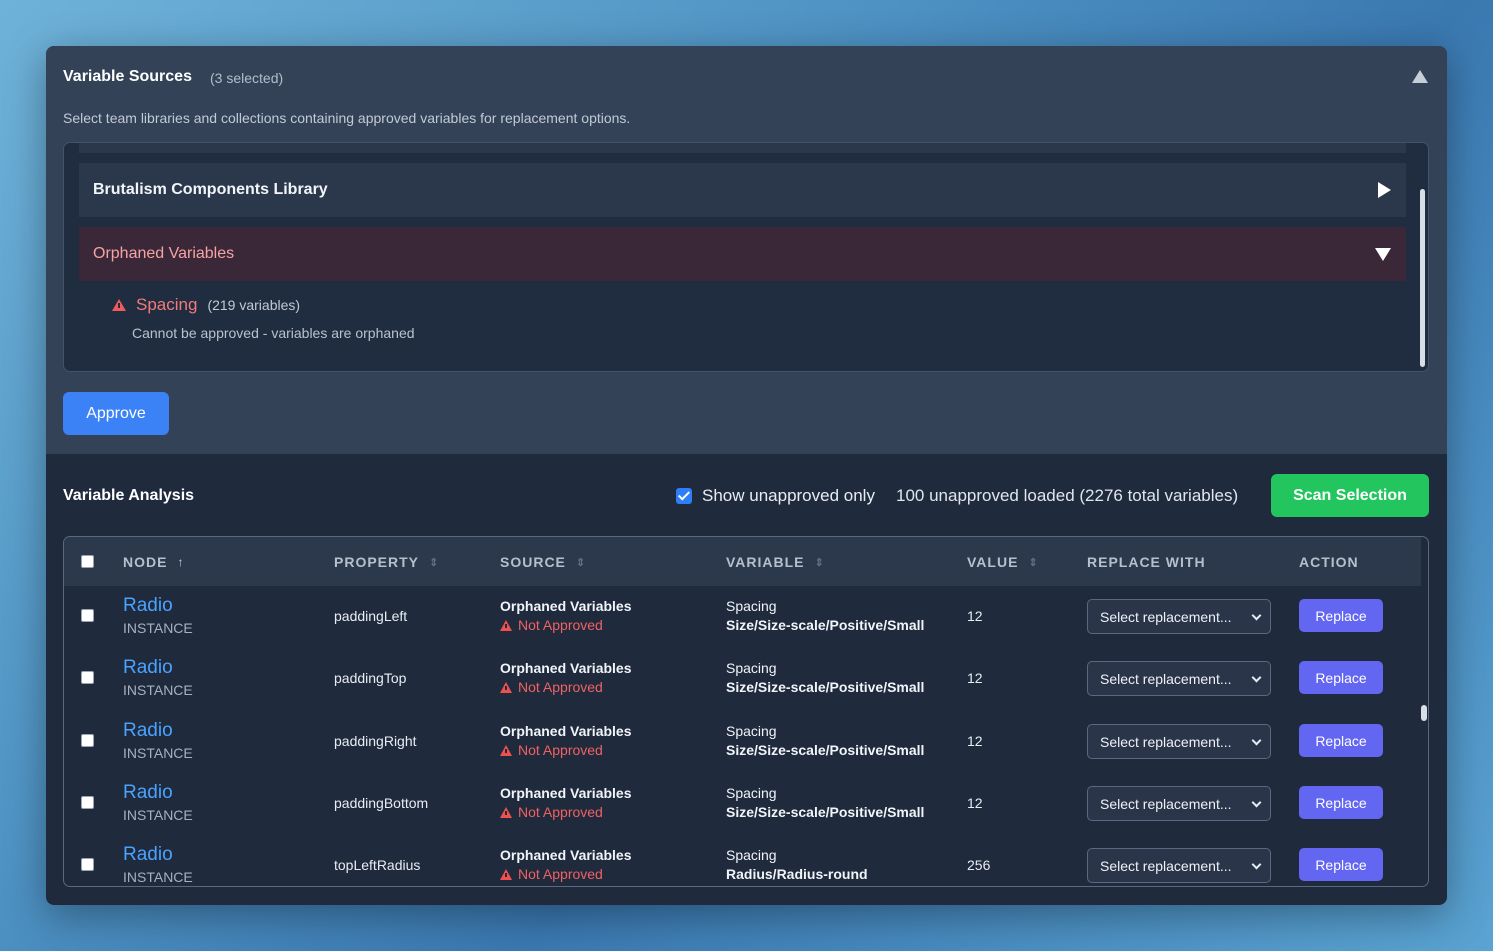 The height and width of the screenshot is (951, 1493). Describe the element at coordinates (533, 562) in the screenshot. I see `col-source-label: SOURCE` at that location.